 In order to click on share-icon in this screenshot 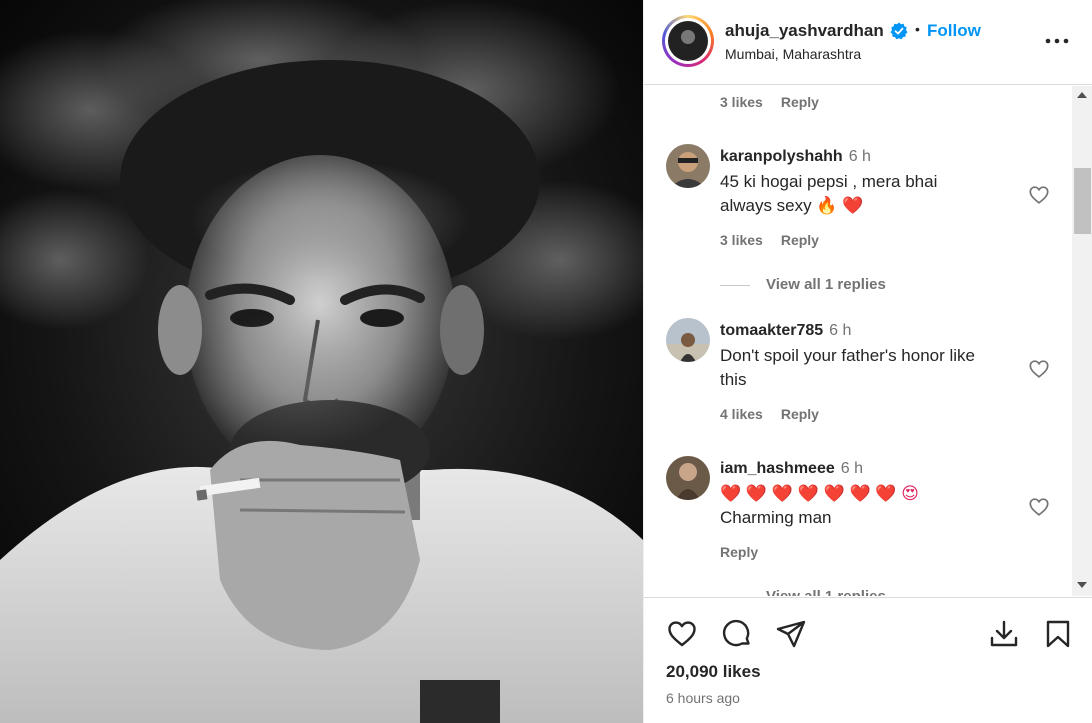, I will do `click(791, 634)`.